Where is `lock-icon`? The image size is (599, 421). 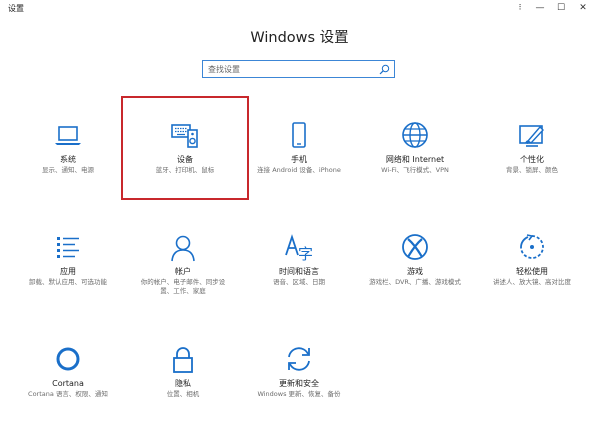 lock-icon is located at coordinates (183, 360).